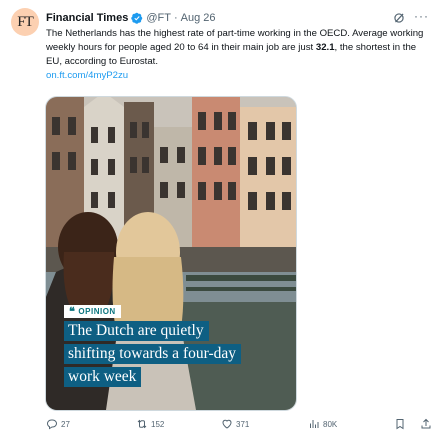 The width and height of the screenshot is (441, 440). I want to click on bookmark-icon, so click(400, 424).